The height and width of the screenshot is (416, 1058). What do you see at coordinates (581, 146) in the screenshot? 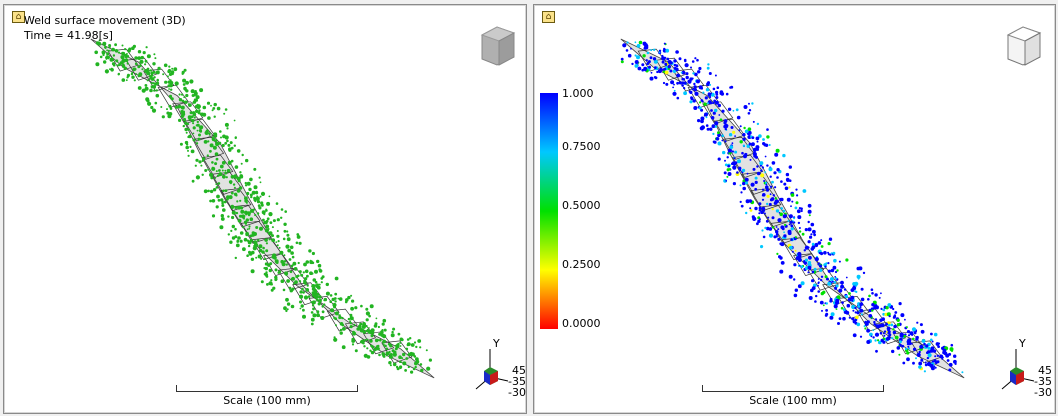
I see `legend-label-075: 0.7500` at bounding box center [581, 146].